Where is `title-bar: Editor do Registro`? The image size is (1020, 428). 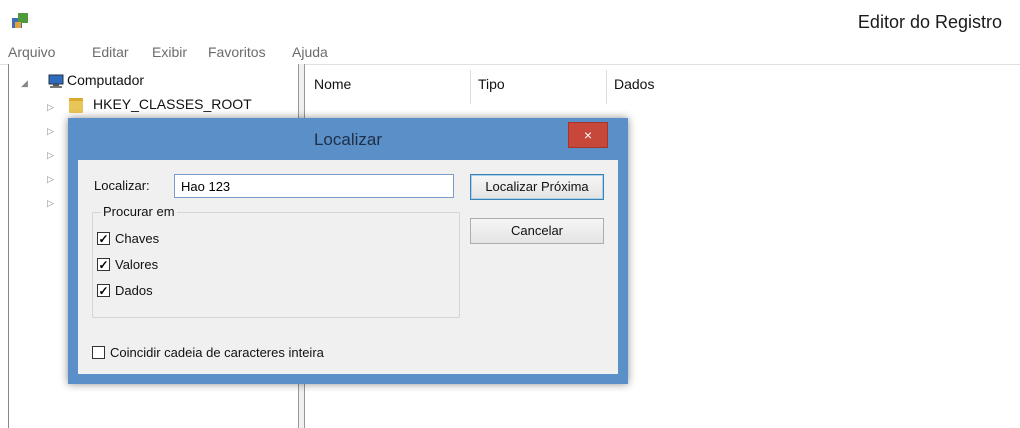
title-bar: Editor do Registro is located at coordinates (510, 21).